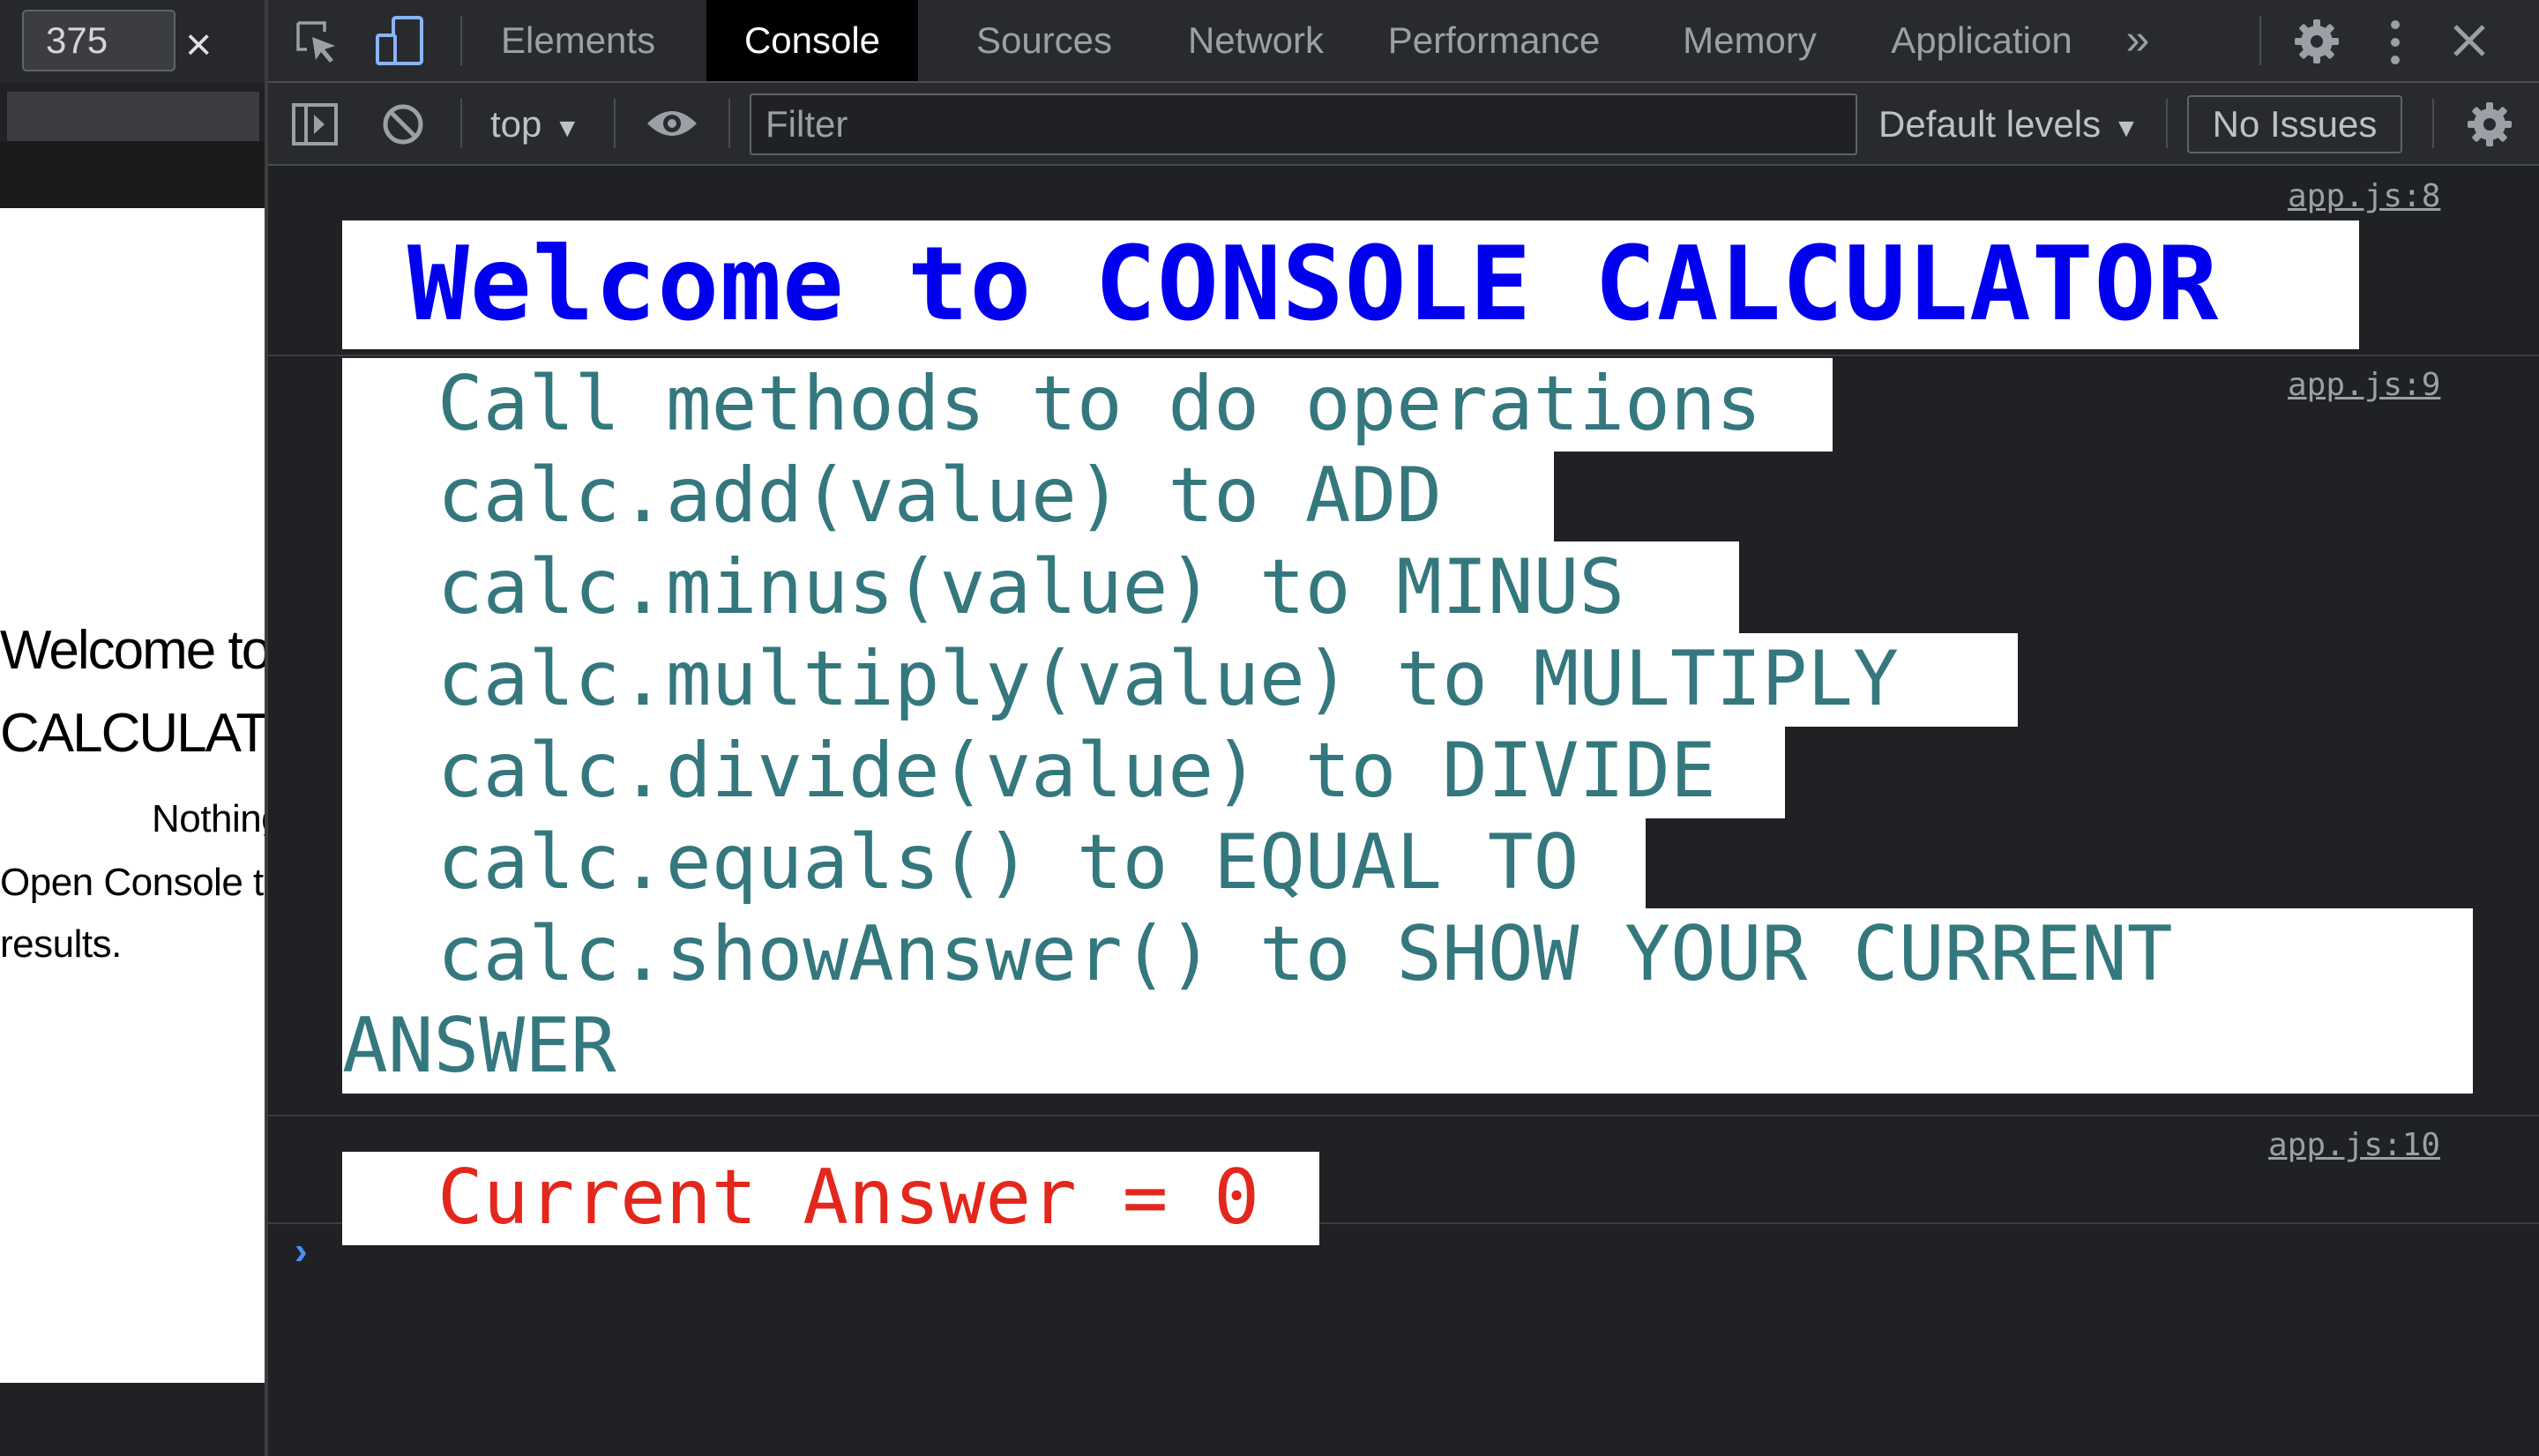  What do you see at coordinates (2137, 40) in the screenshot?
I see `more-tabs-icon: »` at bounding box center [2137, 40].